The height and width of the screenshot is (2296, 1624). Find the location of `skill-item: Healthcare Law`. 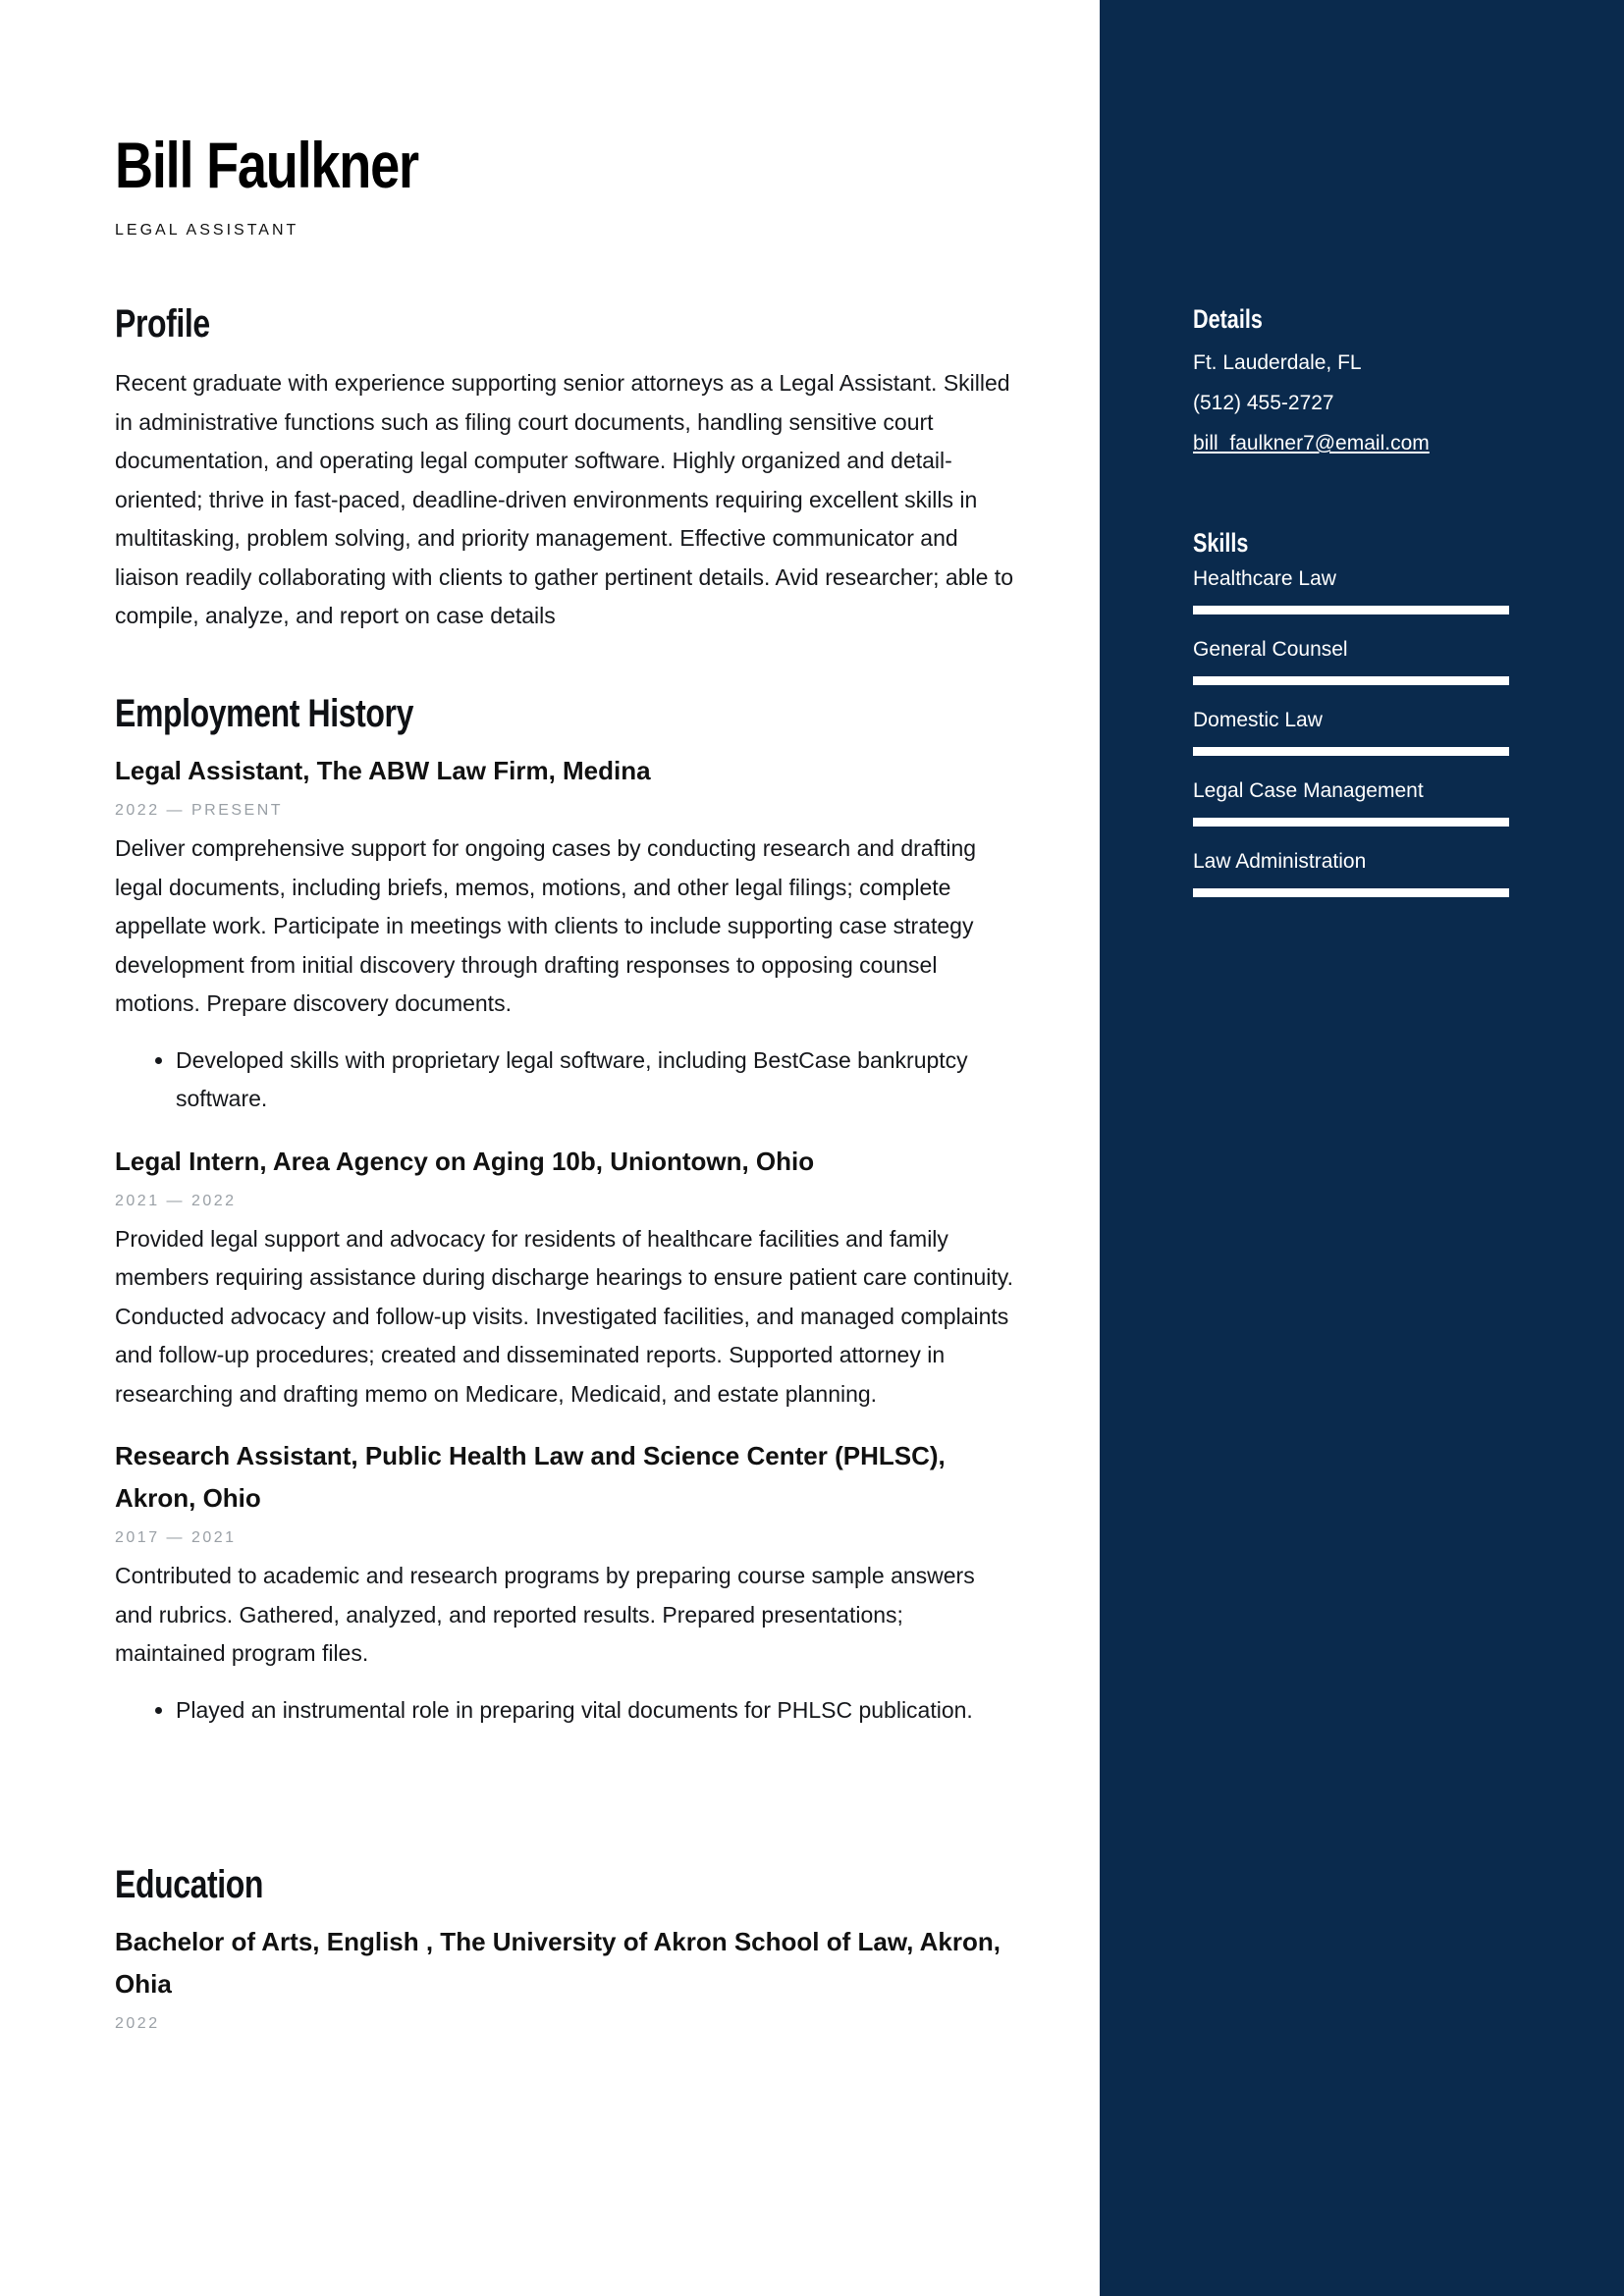

skill-item: Healthcare Law is located at coordinates (1351, 589).